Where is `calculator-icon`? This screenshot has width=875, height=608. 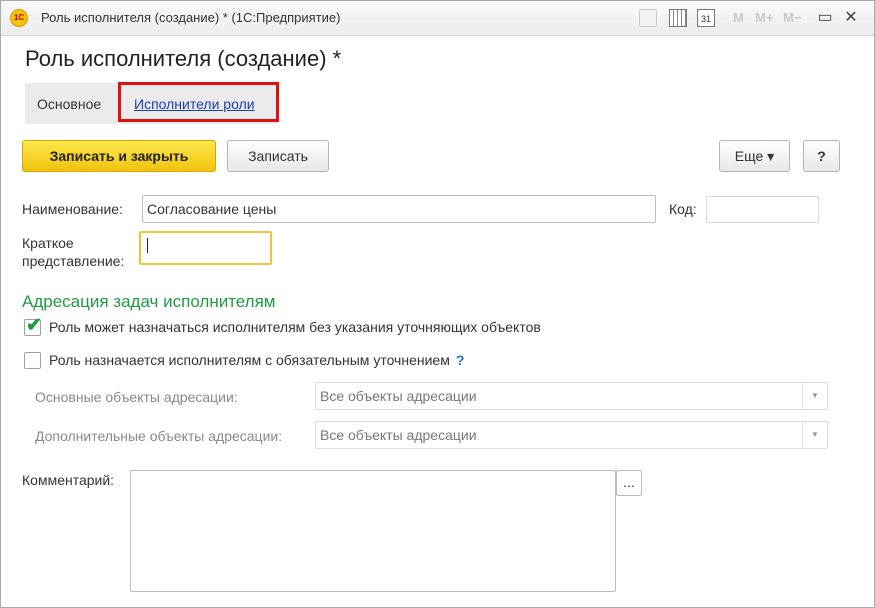
calculator-icon is located at coordinates (678, 18).